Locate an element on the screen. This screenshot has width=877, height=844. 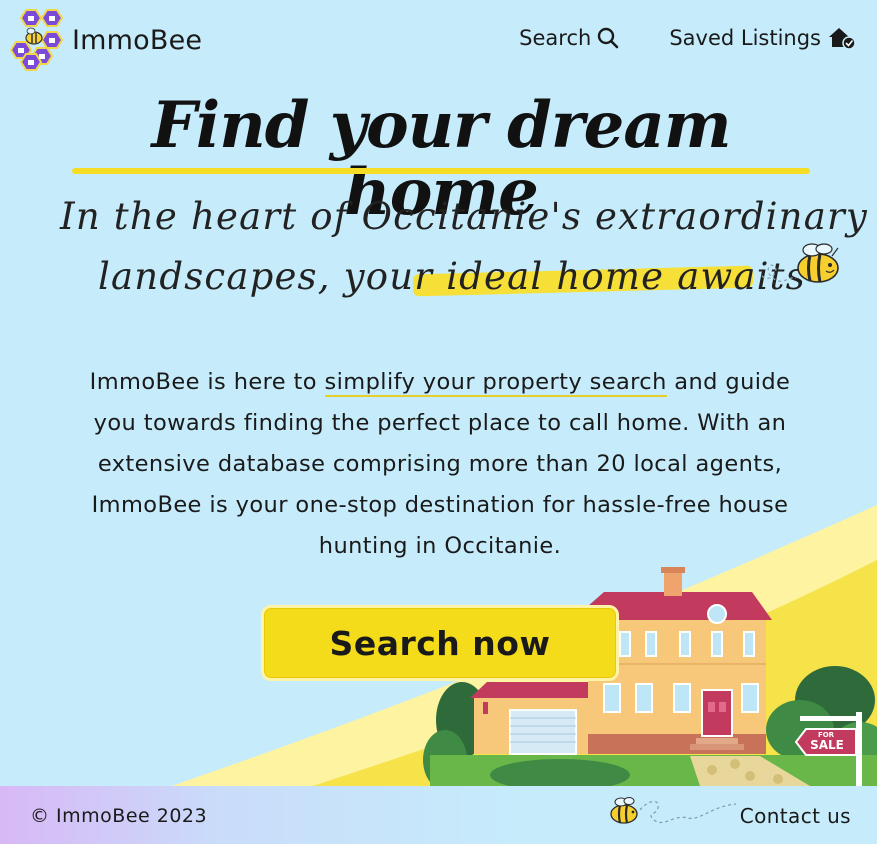
hero-subtitle-line2-start: landscapes, your is located at coordinates (272, 276).